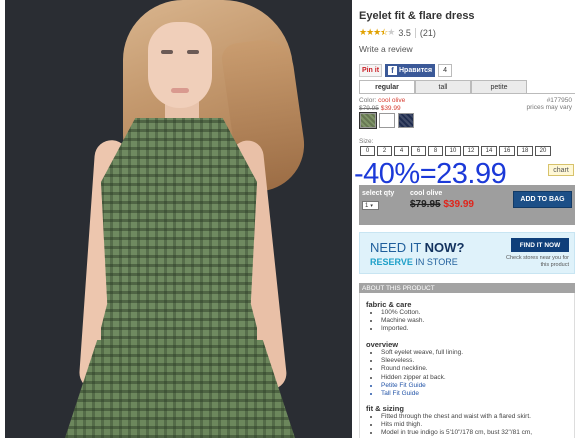  I want to click on list-item: Imported., so click(402, 329).